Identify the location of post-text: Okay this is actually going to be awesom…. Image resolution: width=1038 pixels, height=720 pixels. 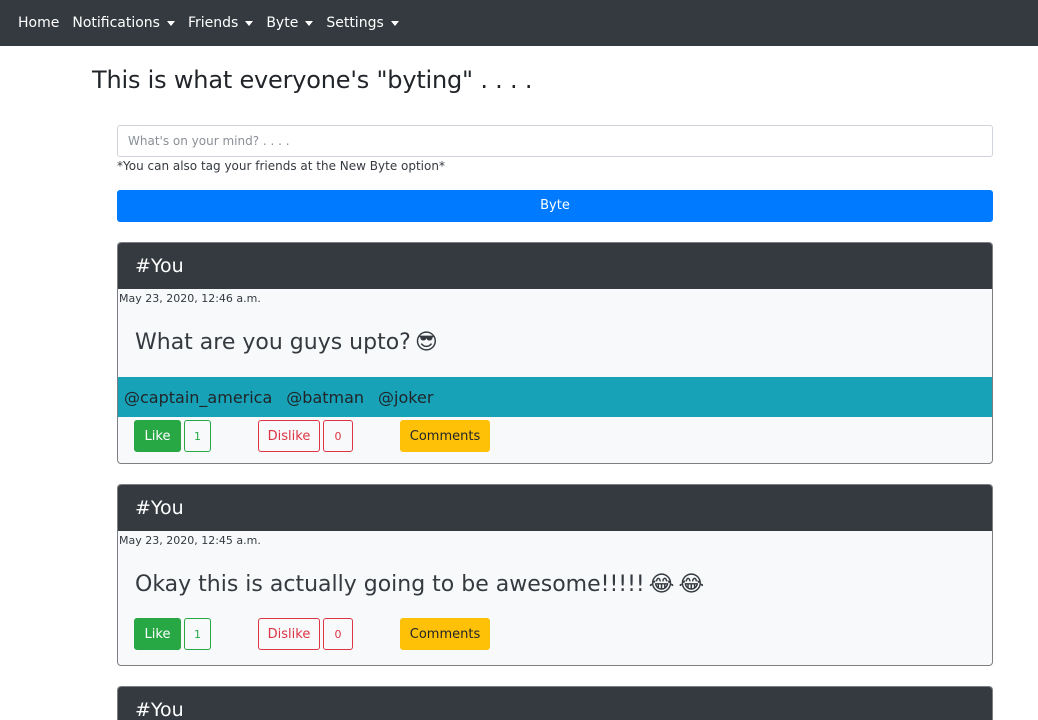
(390, 584).